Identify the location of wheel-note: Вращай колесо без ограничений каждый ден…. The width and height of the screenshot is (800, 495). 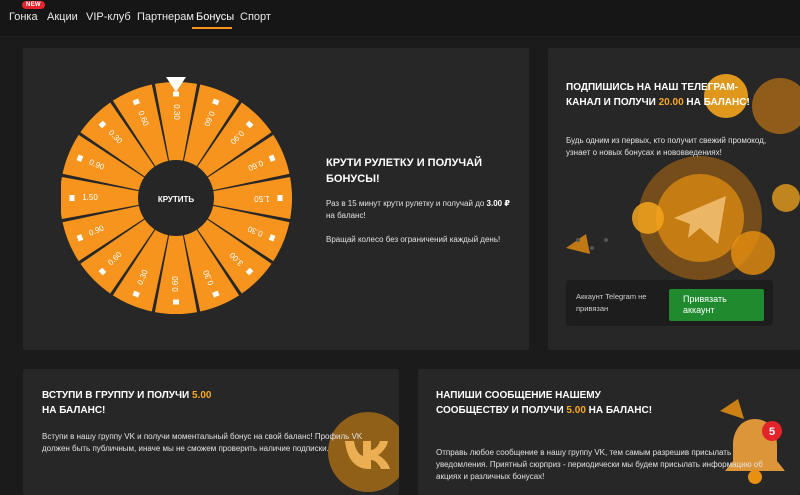
(413, 239).